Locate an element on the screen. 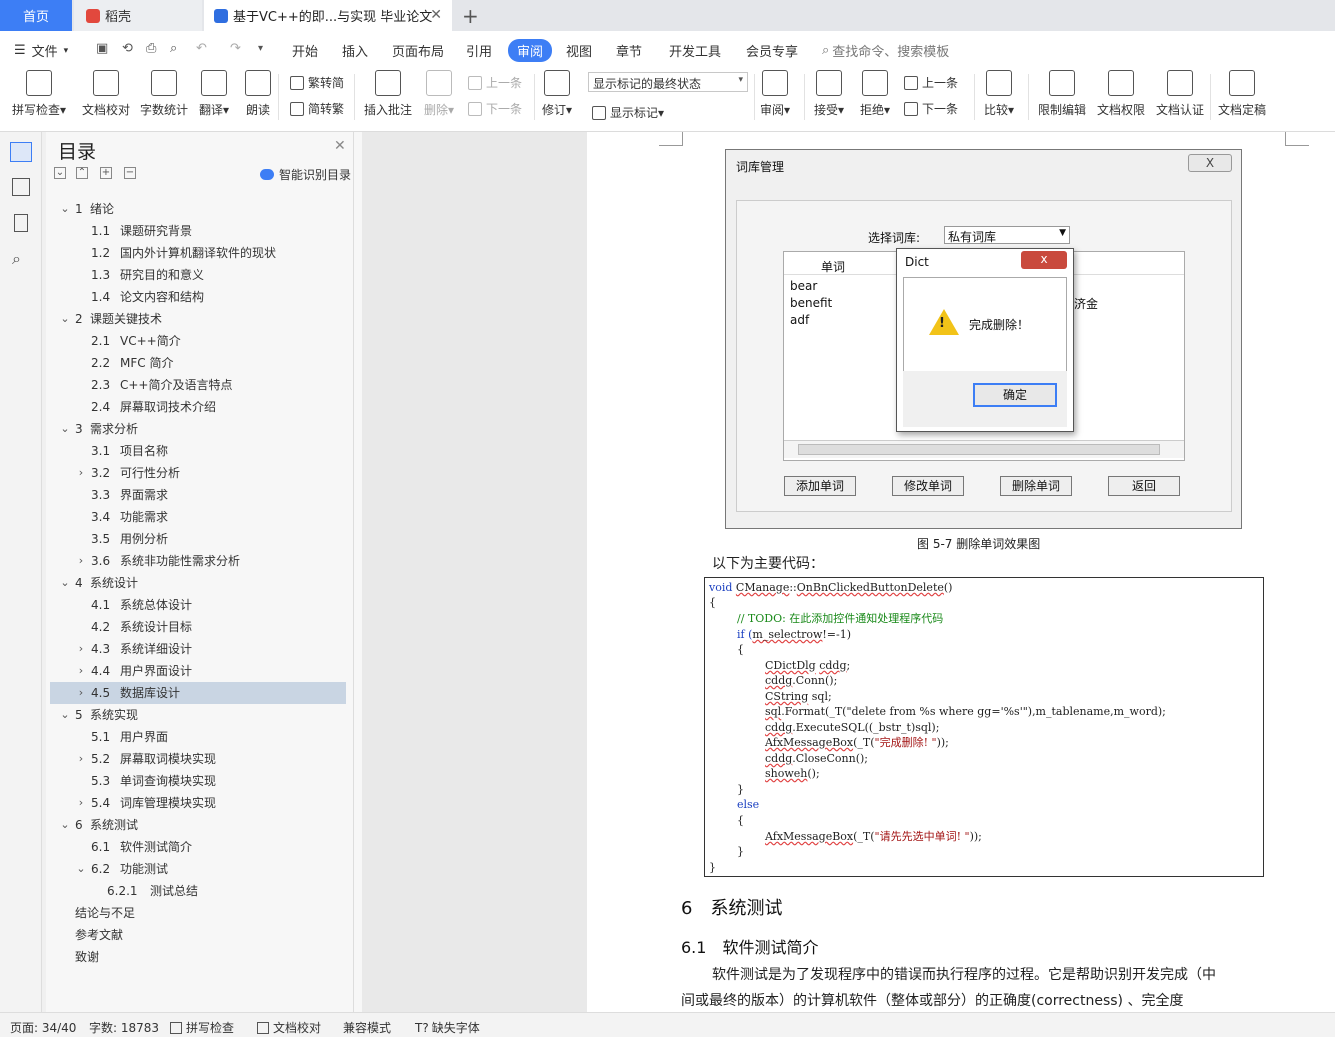 The image size is (1335, 1037). toc-panel-icon is located at coordinates (21, 152).